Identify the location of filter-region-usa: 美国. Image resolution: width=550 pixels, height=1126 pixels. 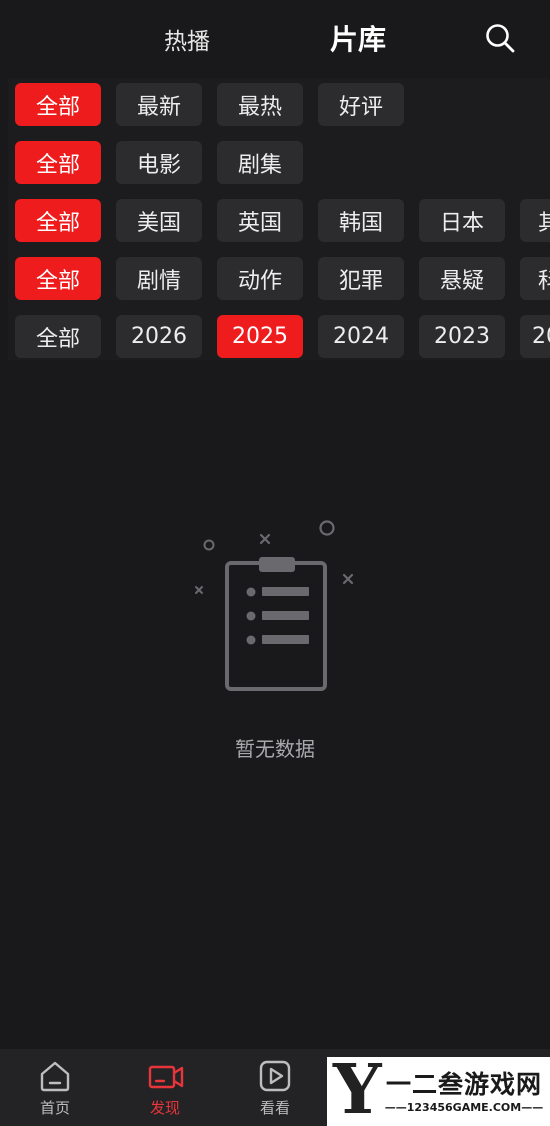
(159, 220).